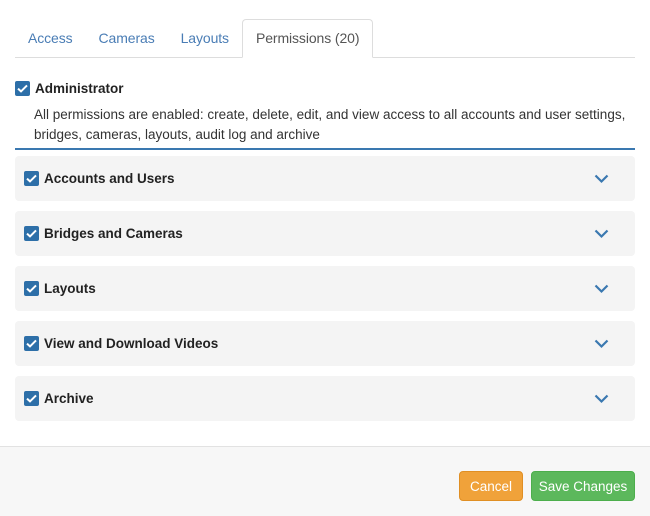  What do you see at coordinates (127, 38) in the screenshot?
I see `tab-cameras: Cameras` at bounding box center [127, 38].